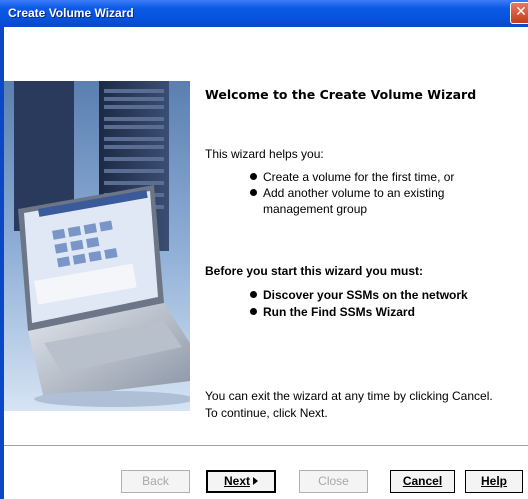 Image resolution: width=528 pixels, height=499 pixels. Describe the element at coordinates (266, 445) in the screenshot. I see `divider` at that location.